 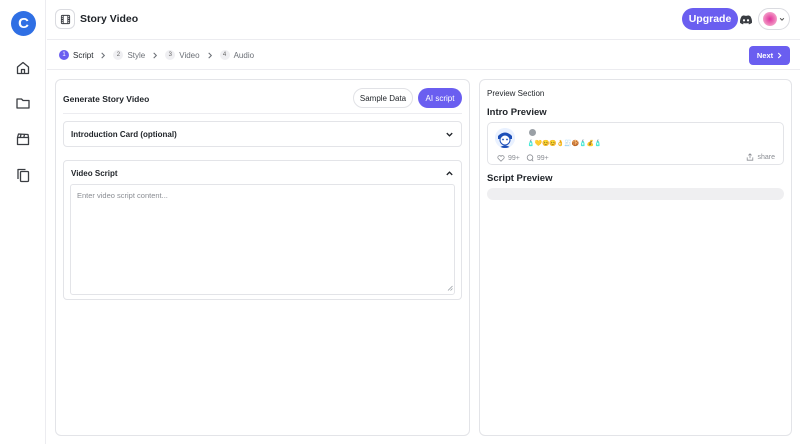 I want to click on intro-card-label: Introduction Card (optional), so click(x=124, y=134).